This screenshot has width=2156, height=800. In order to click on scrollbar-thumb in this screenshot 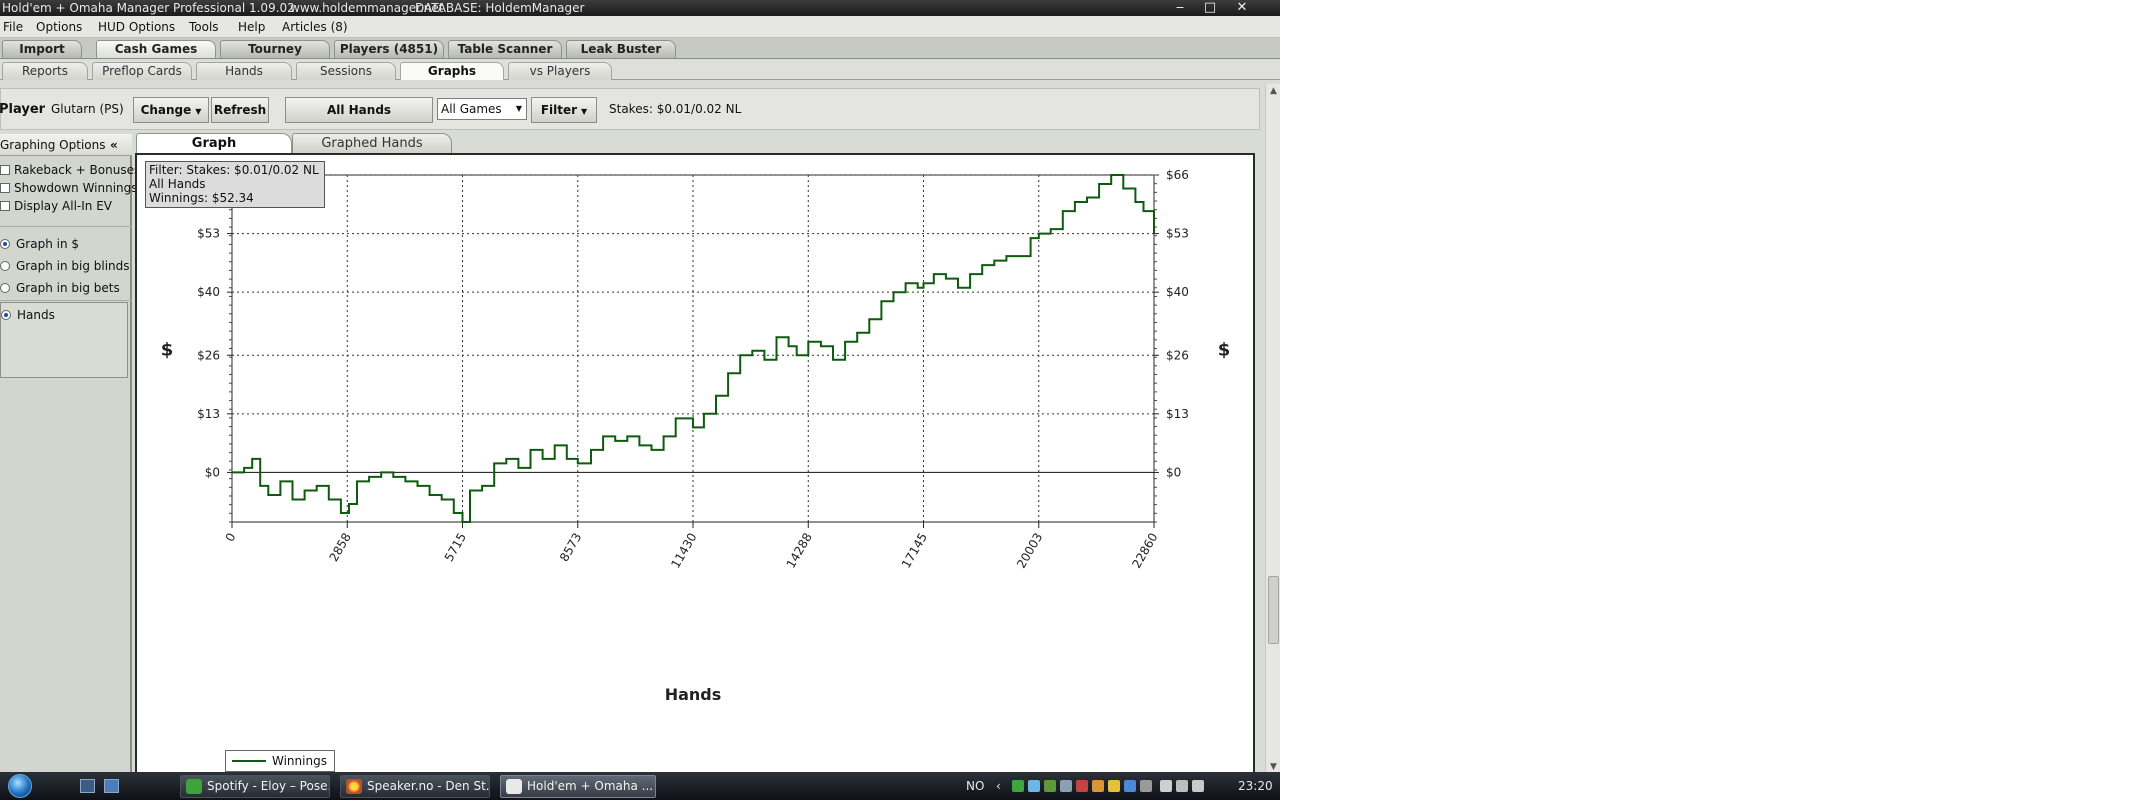, I will do `click(1273, 610)`.